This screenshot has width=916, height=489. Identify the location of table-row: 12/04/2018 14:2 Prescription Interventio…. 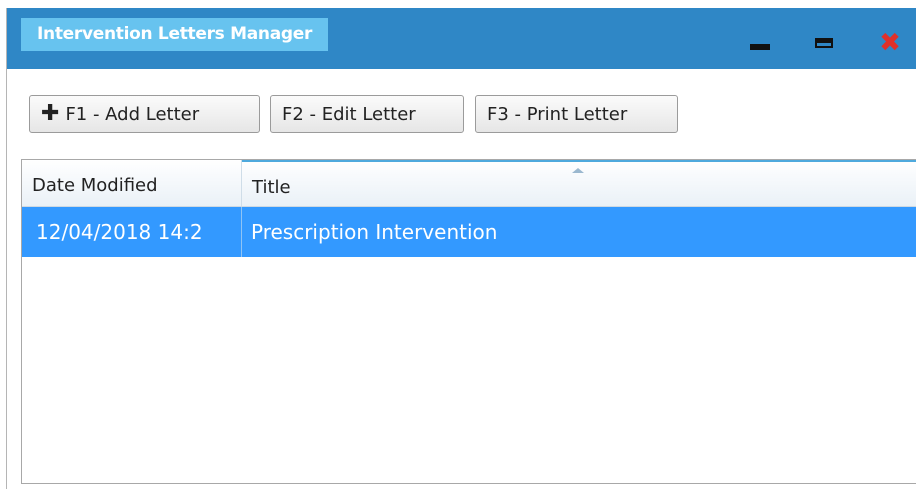
(469, 232).